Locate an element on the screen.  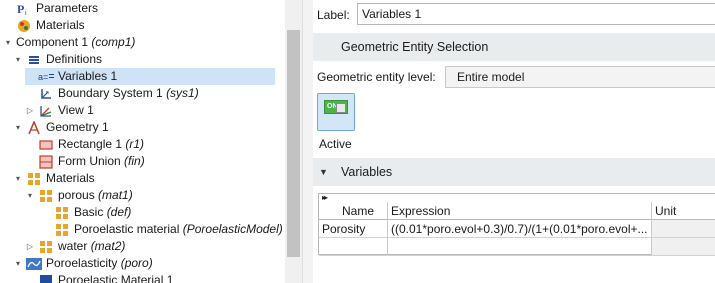
table-row is located at coordinates (517, 247).